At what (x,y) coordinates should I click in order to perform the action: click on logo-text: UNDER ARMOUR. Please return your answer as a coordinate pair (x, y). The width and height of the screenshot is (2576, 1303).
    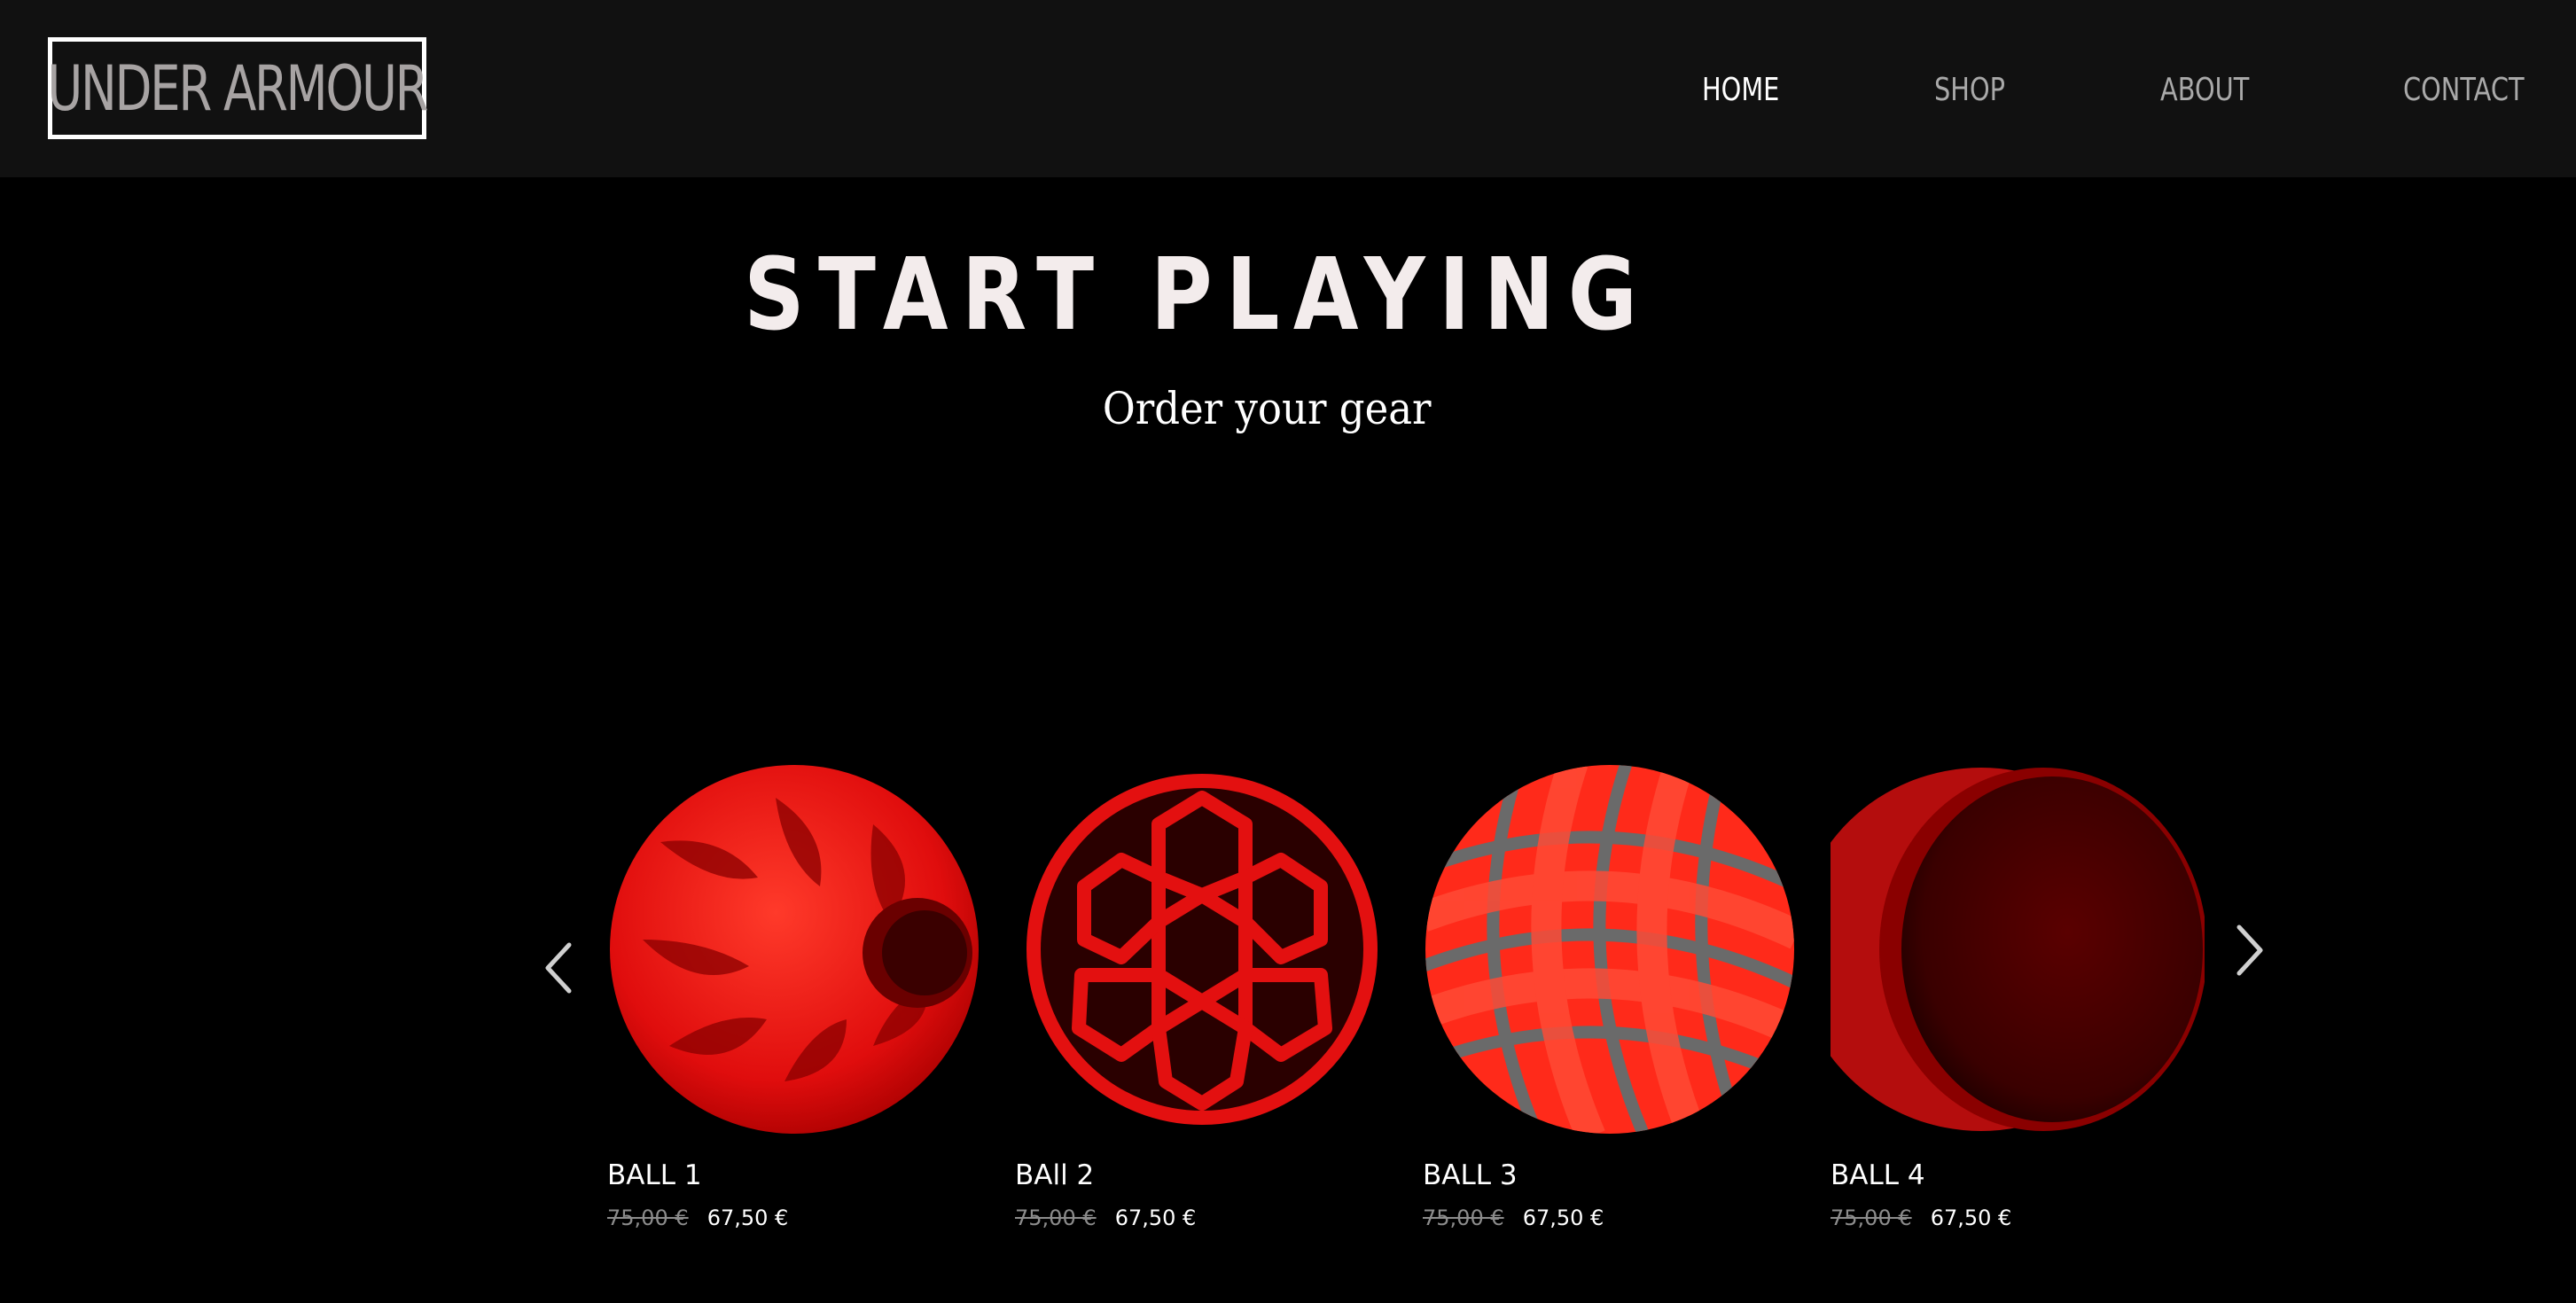
    Looking at the image, I should click on (238, 88).